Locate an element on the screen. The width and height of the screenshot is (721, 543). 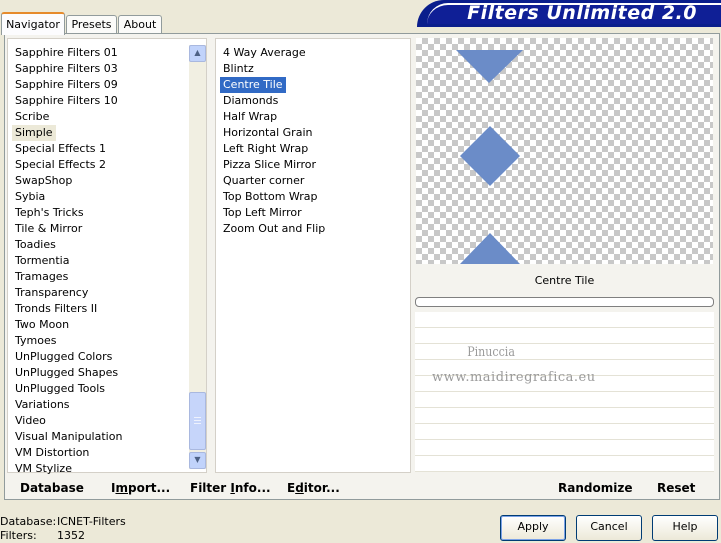
parameter-area is located at coordinates (564, 392).